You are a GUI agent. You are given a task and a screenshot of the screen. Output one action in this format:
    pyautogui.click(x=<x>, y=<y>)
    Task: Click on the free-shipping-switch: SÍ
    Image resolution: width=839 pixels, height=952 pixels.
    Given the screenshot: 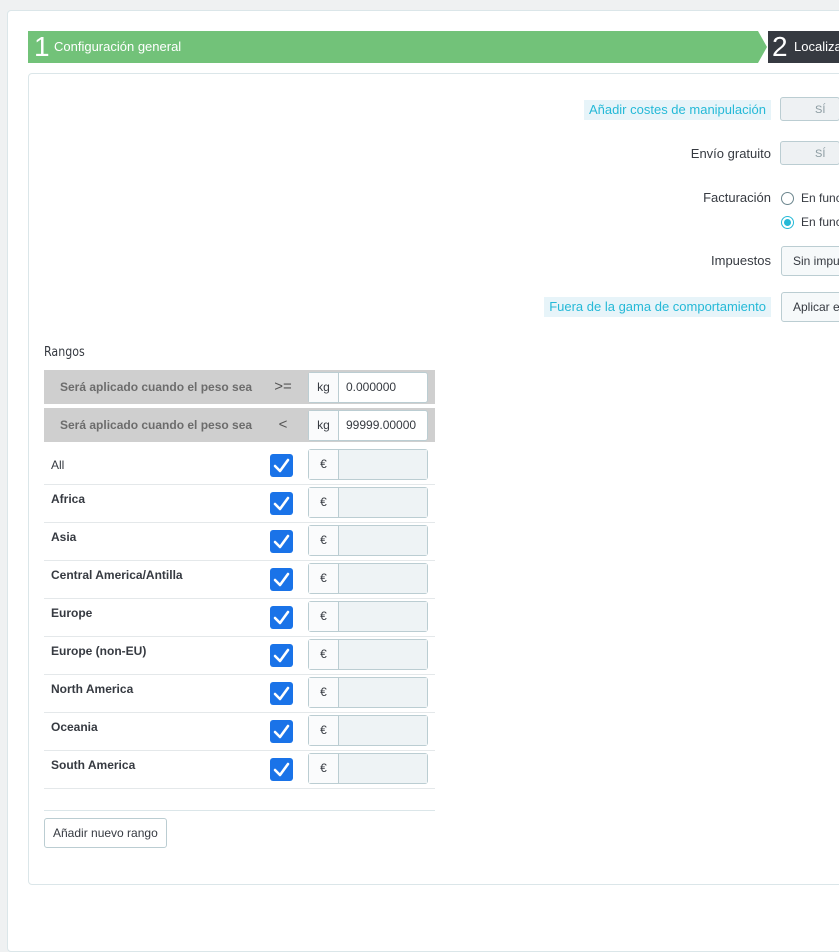 What is the action you would take?
    pyautogui.click(x=809, y=153)
    